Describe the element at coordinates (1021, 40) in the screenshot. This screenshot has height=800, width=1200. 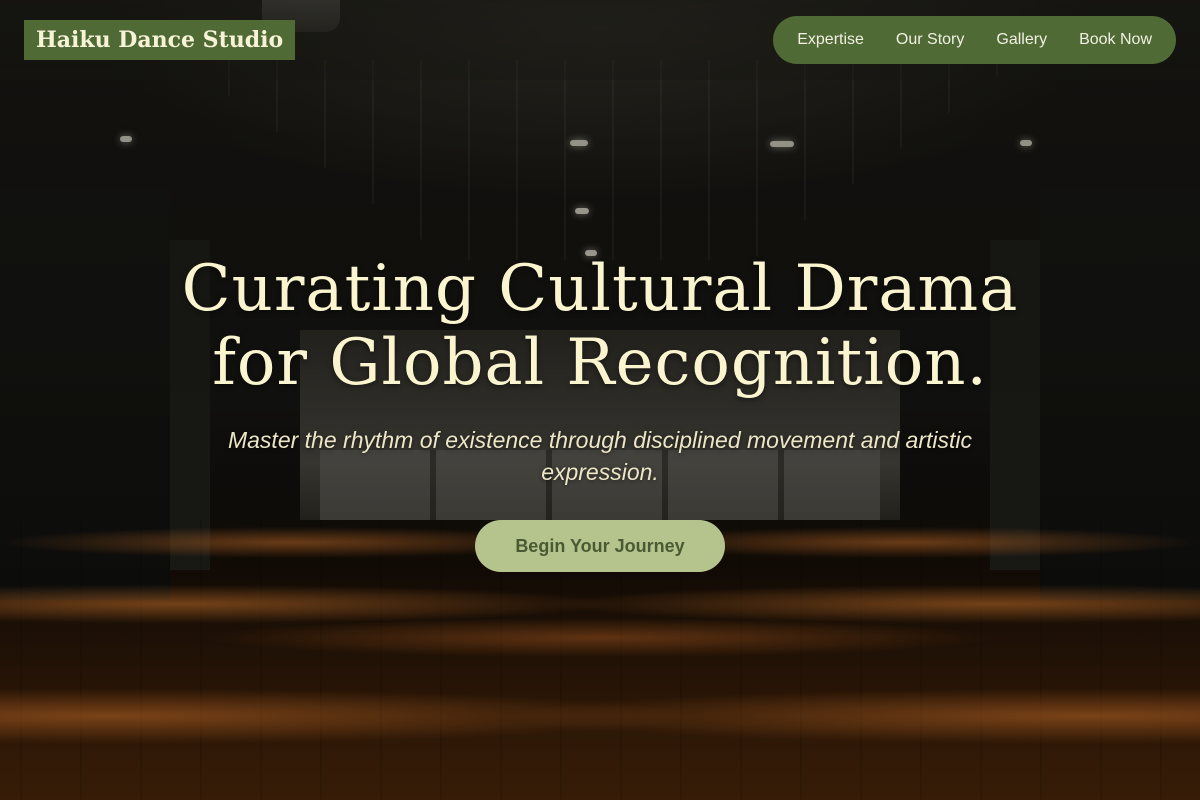
I see `nav-item-gallery: Gallery` at that location.